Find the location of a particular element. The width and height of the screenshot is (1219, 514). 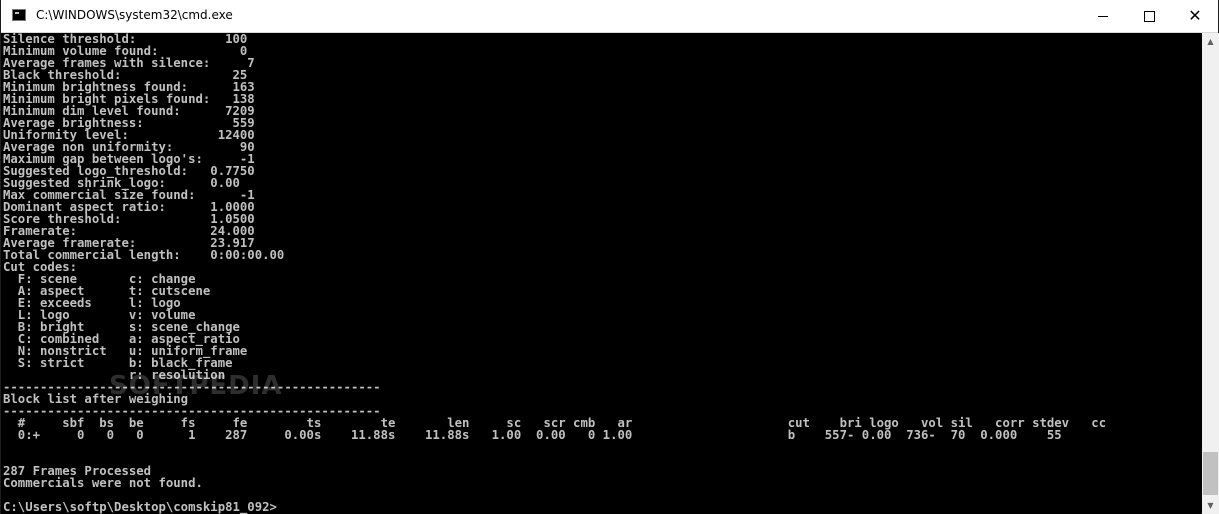

scroll-up-icon: ▲ is located at coordinates (1210, 41).